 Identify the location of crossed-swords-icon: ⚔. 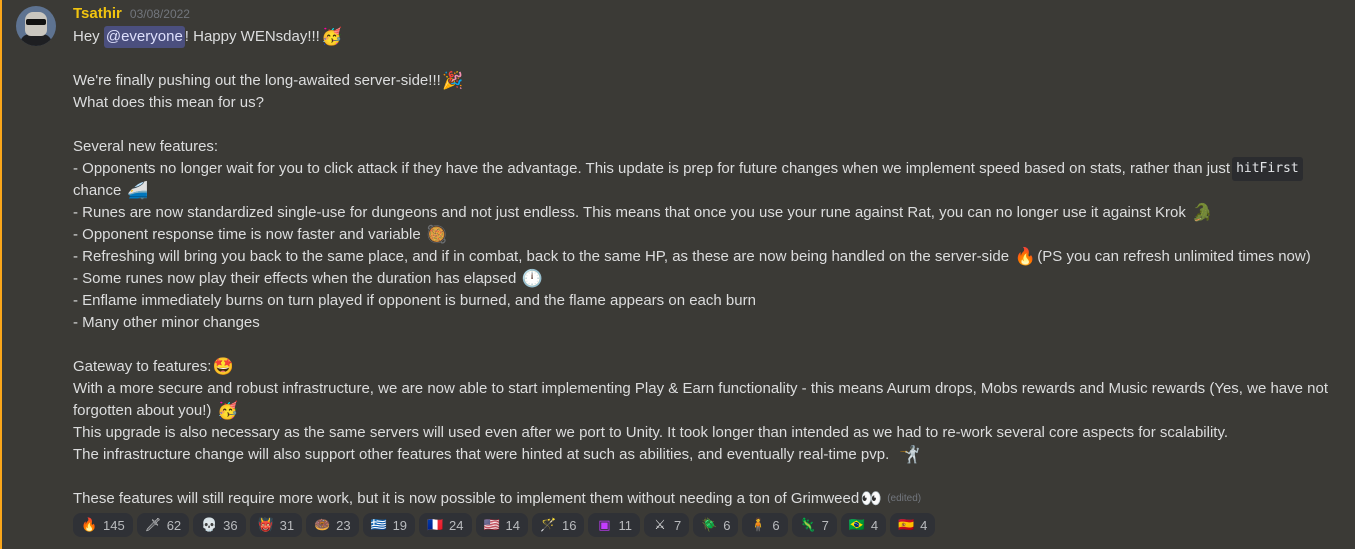
(660, 525).